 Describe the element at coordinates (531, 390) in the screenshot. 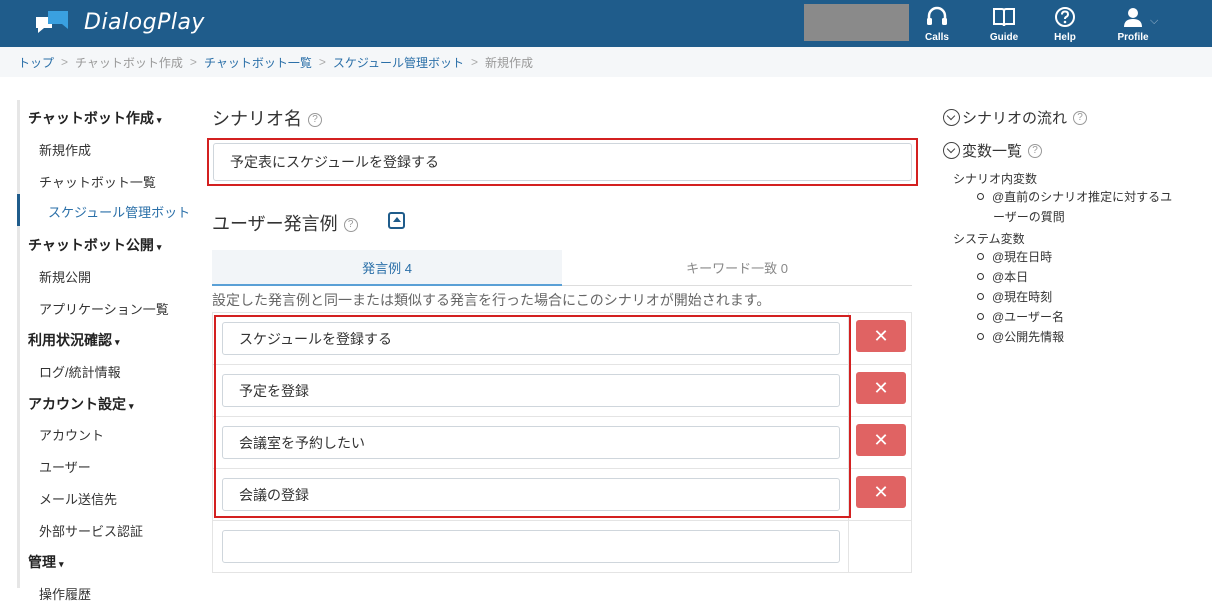

I see `example-input: 予定を登録` at that location.